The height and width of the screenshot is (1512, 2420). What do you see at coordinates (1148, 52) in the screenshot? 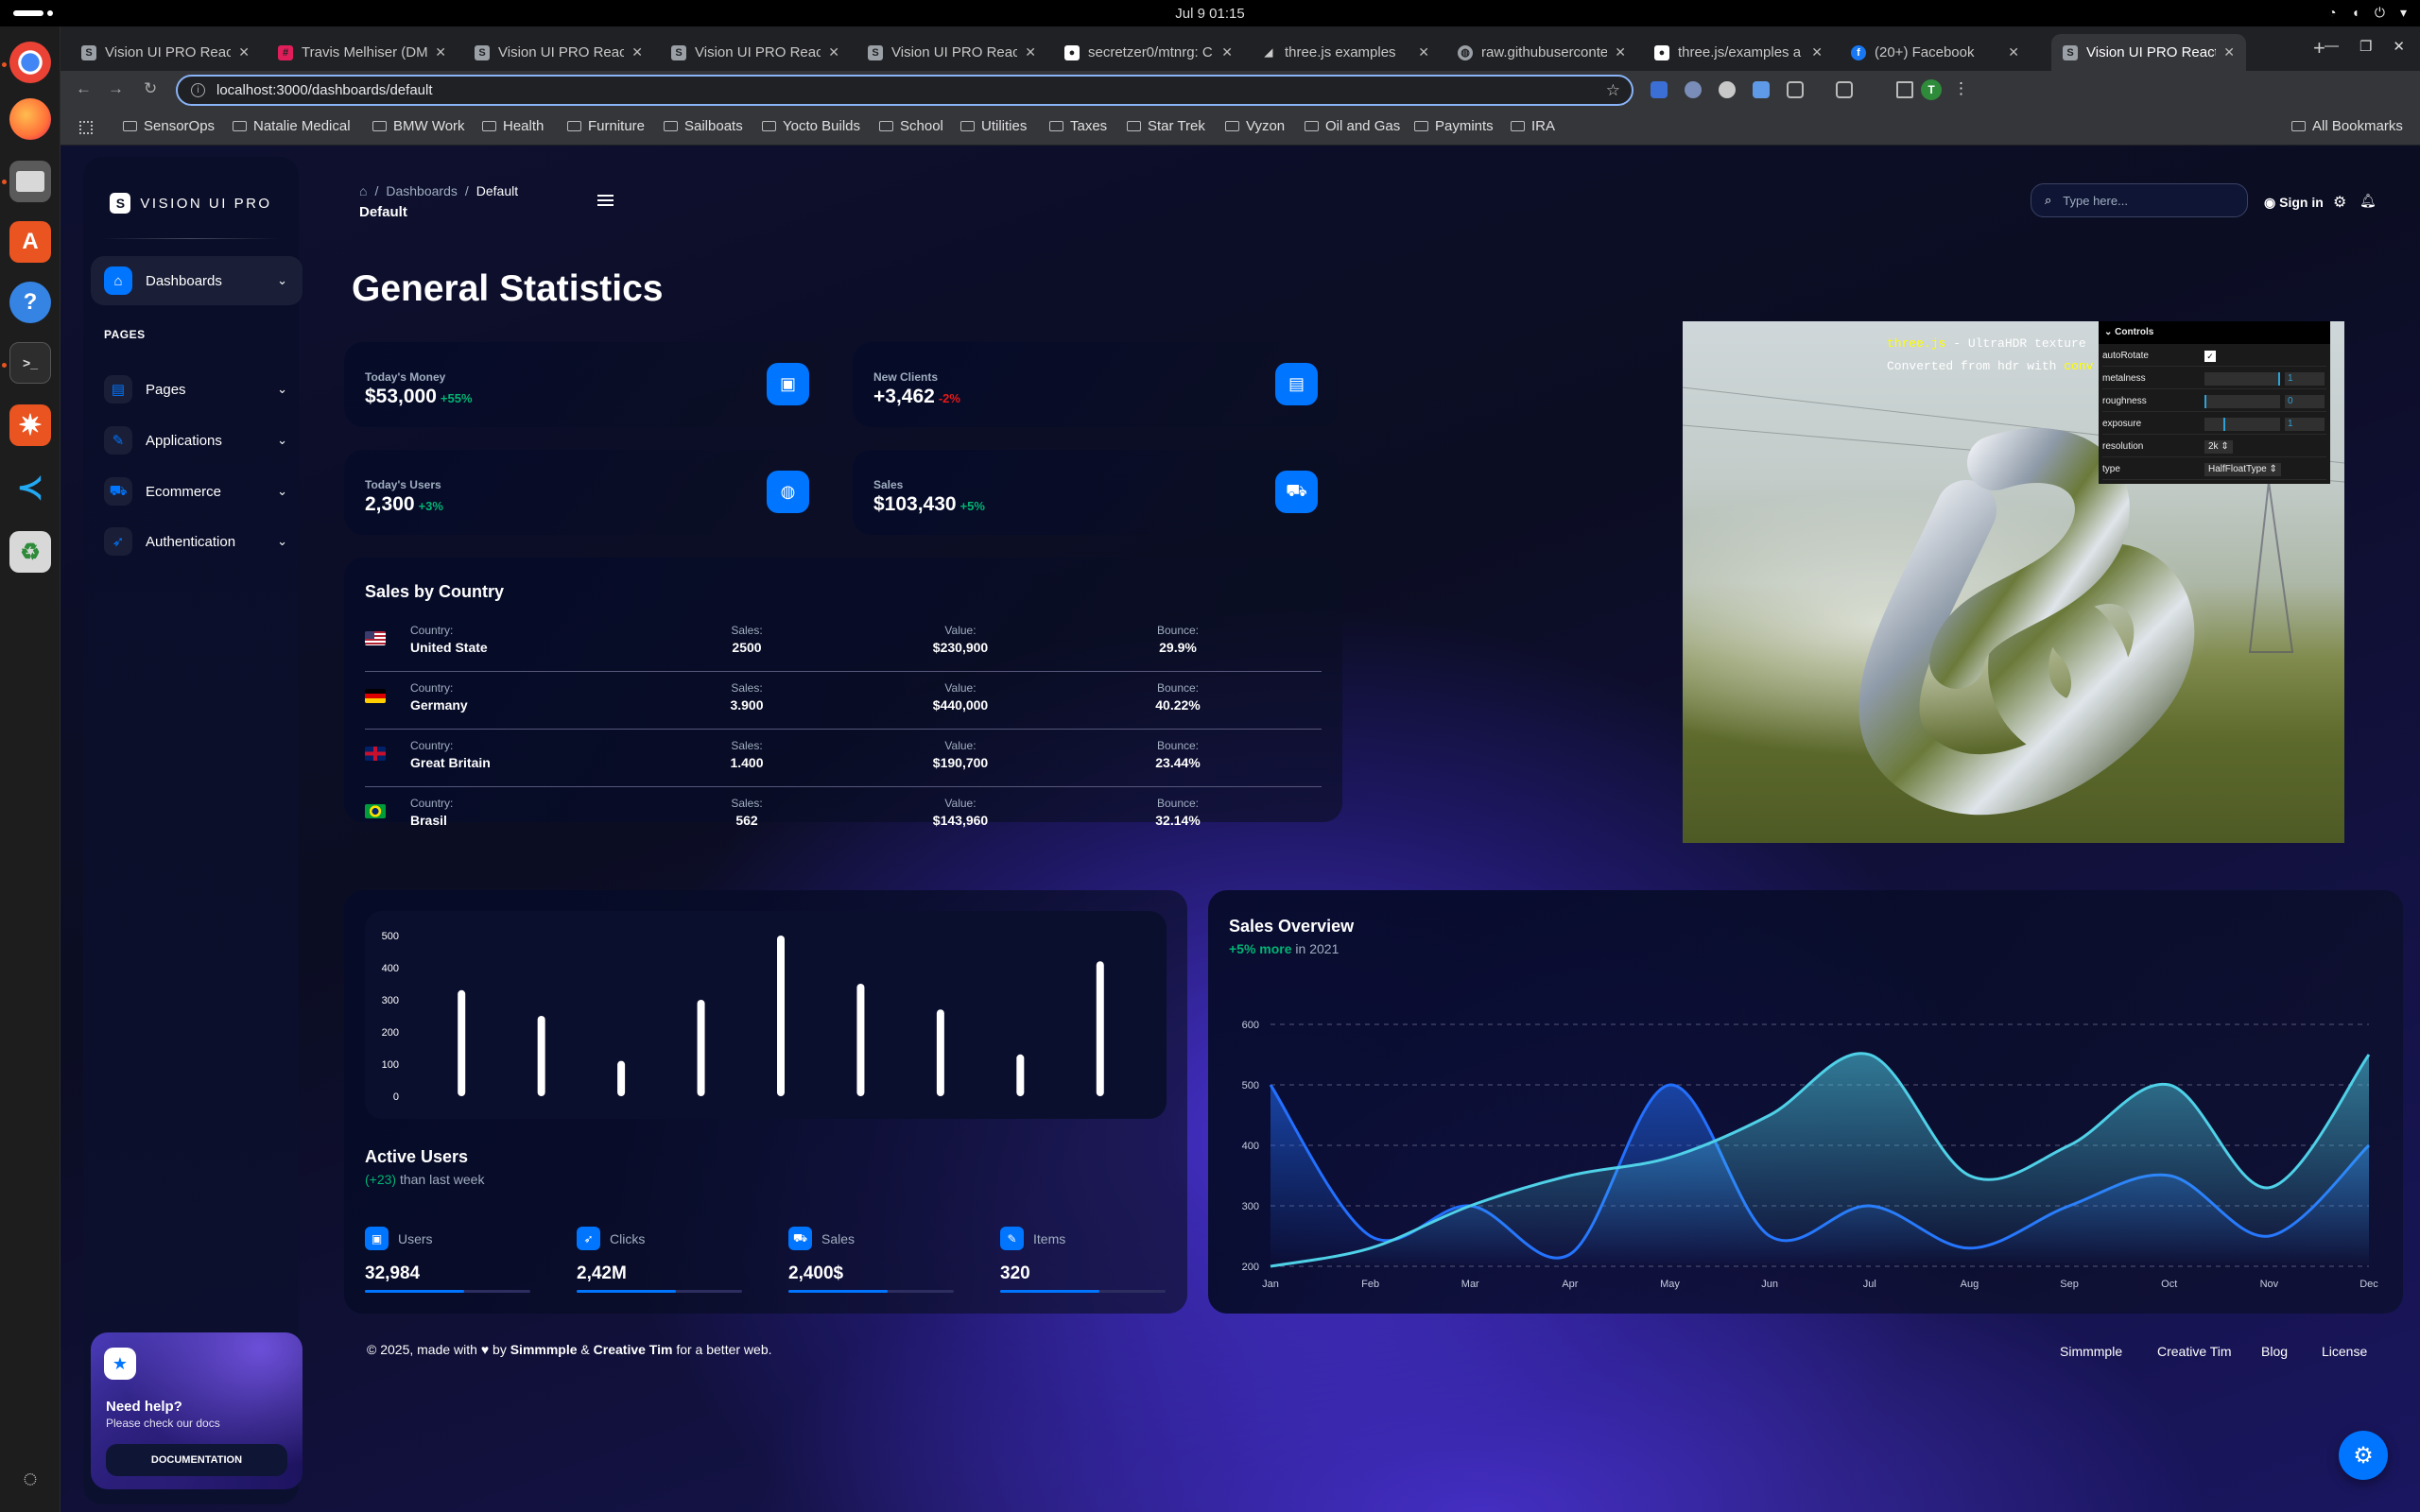
I see `tab: ● secretzer0/mtnrg: C ✕` at bounding box center [1148, 52].